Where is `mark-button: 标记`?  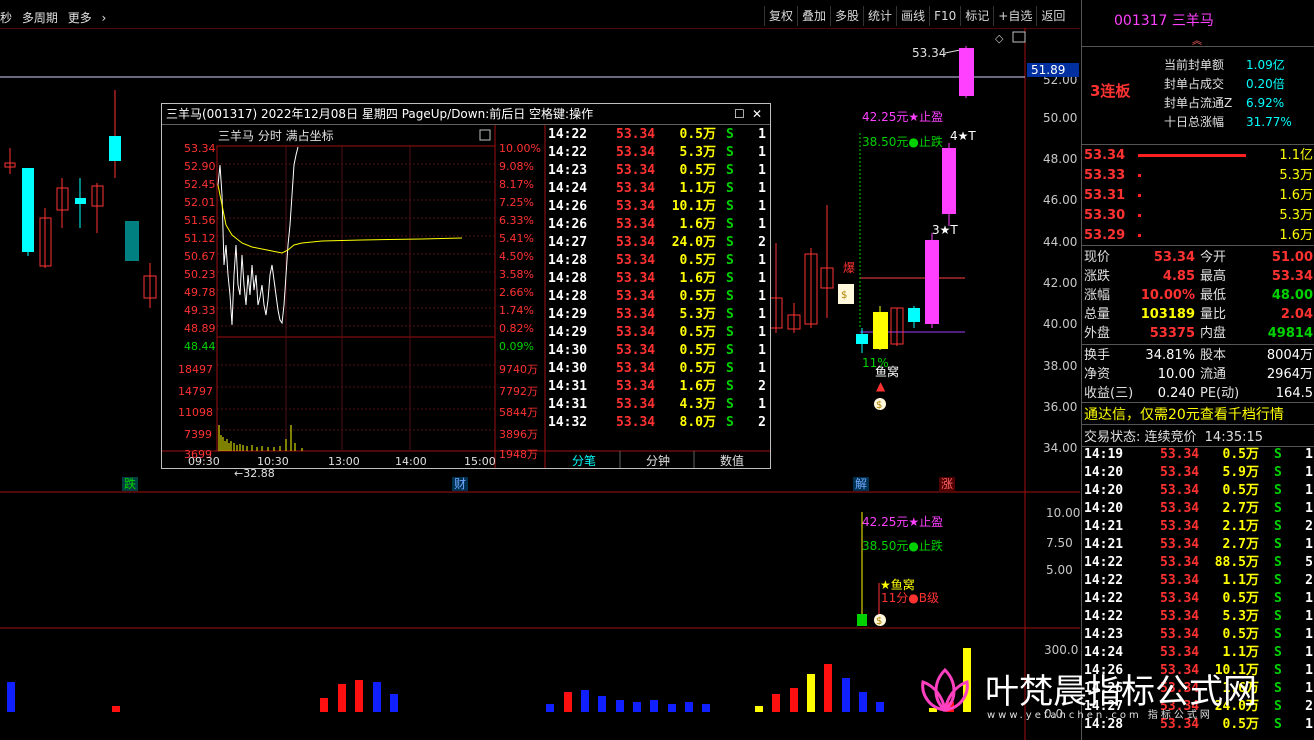 mark-button: 标记 is located at coordinates (976, 16).